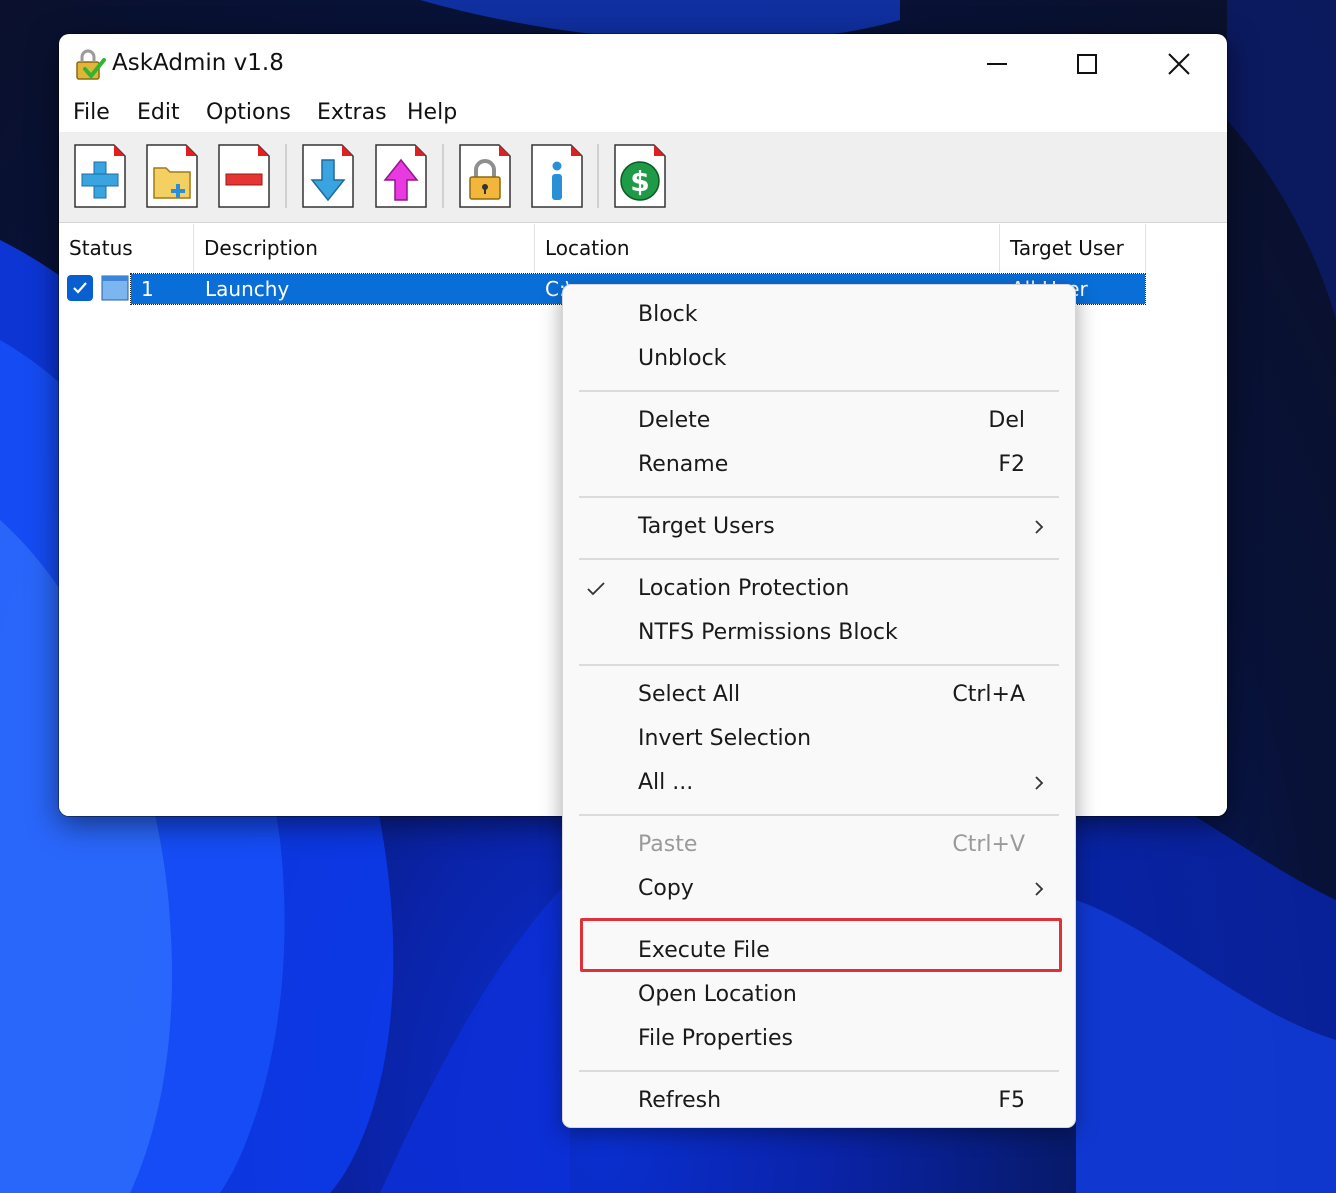 Image resolution: width=1336 pixels, height=1193 pixels. I want to click on menu-bar: File Edit Options Extras Help, so click(643, 113).